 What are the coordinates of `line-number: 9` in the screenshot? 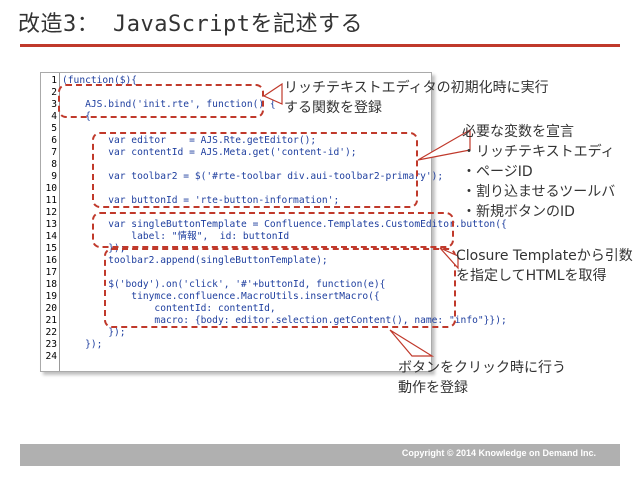 It's located at (54, 176).